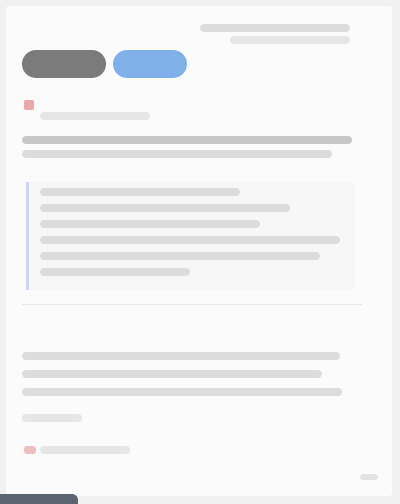 The width and height of the screenshot is (400, 504). I want to click on bottom-tab, so click(39, 499).